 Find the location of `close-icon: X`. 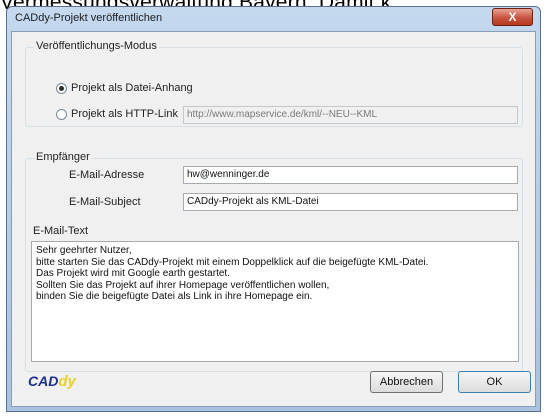

close-icon: X is located at coordinates (512, 17).